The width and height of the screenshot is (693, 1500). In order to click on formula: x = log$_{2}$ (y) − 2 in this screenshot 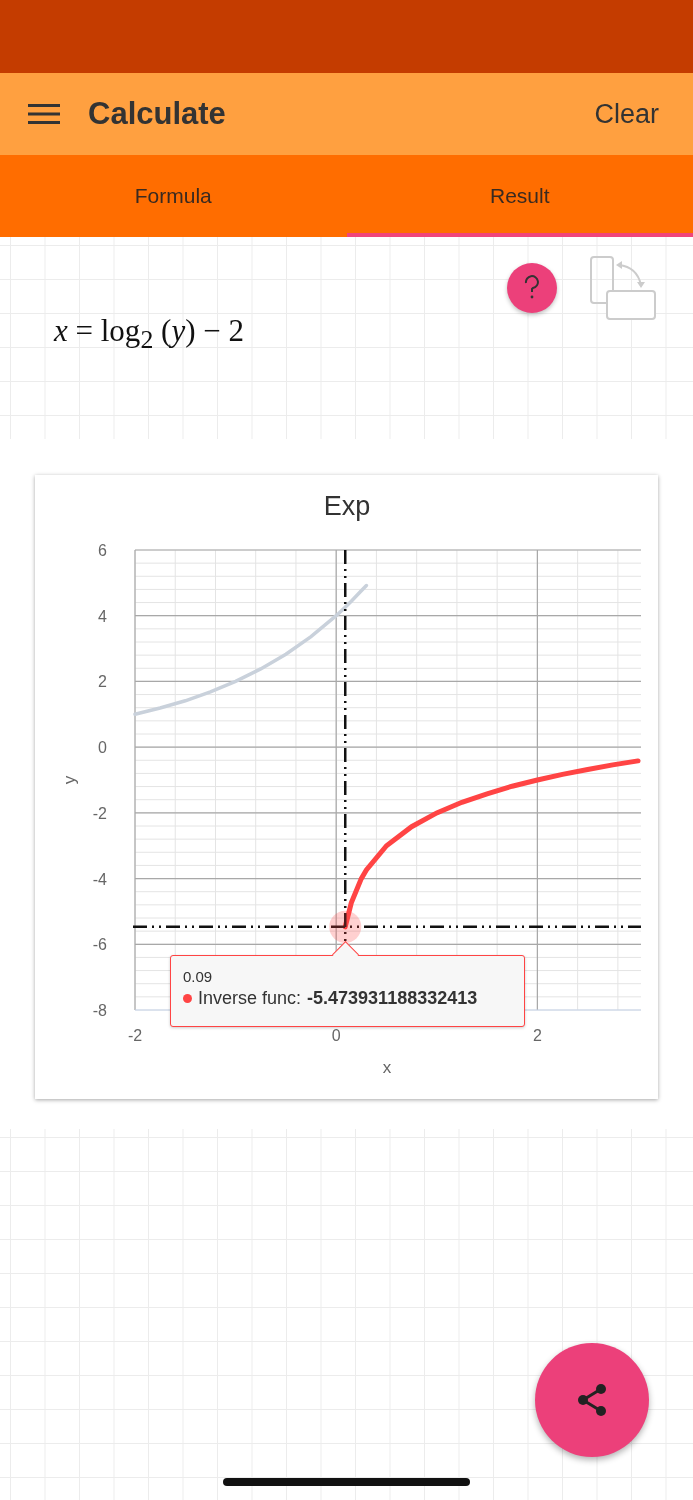, I will do `click(149, 334)`.